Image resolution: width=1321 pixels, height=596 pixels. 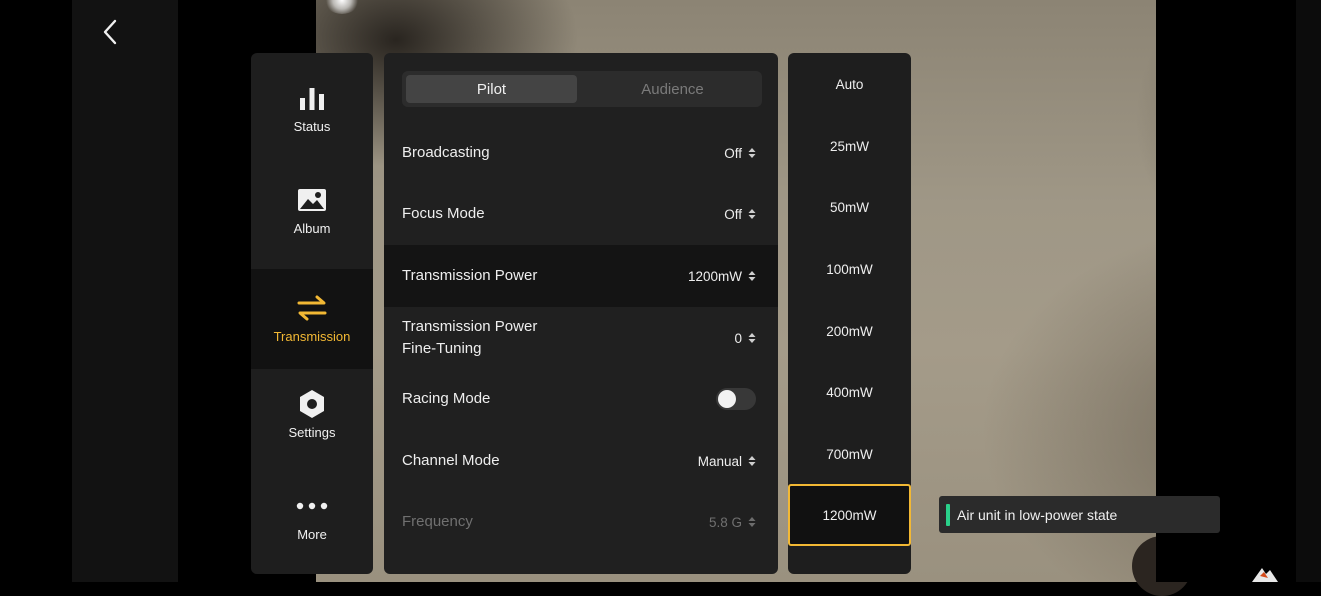 What do you see at coordinates (491, 89) in the screenshot?
I see `tab-pilot: Pilot` at bounding box center [491, 89].